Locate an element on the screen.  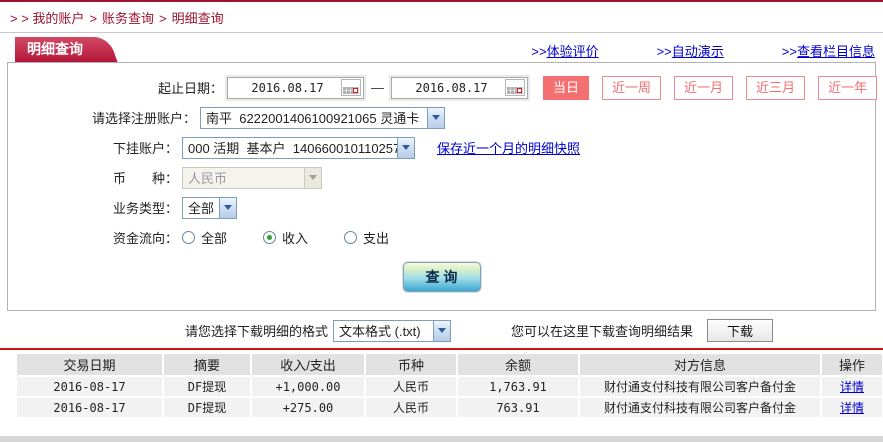
cell-amount: +1,000.00 is located at coordinates (308, 386).